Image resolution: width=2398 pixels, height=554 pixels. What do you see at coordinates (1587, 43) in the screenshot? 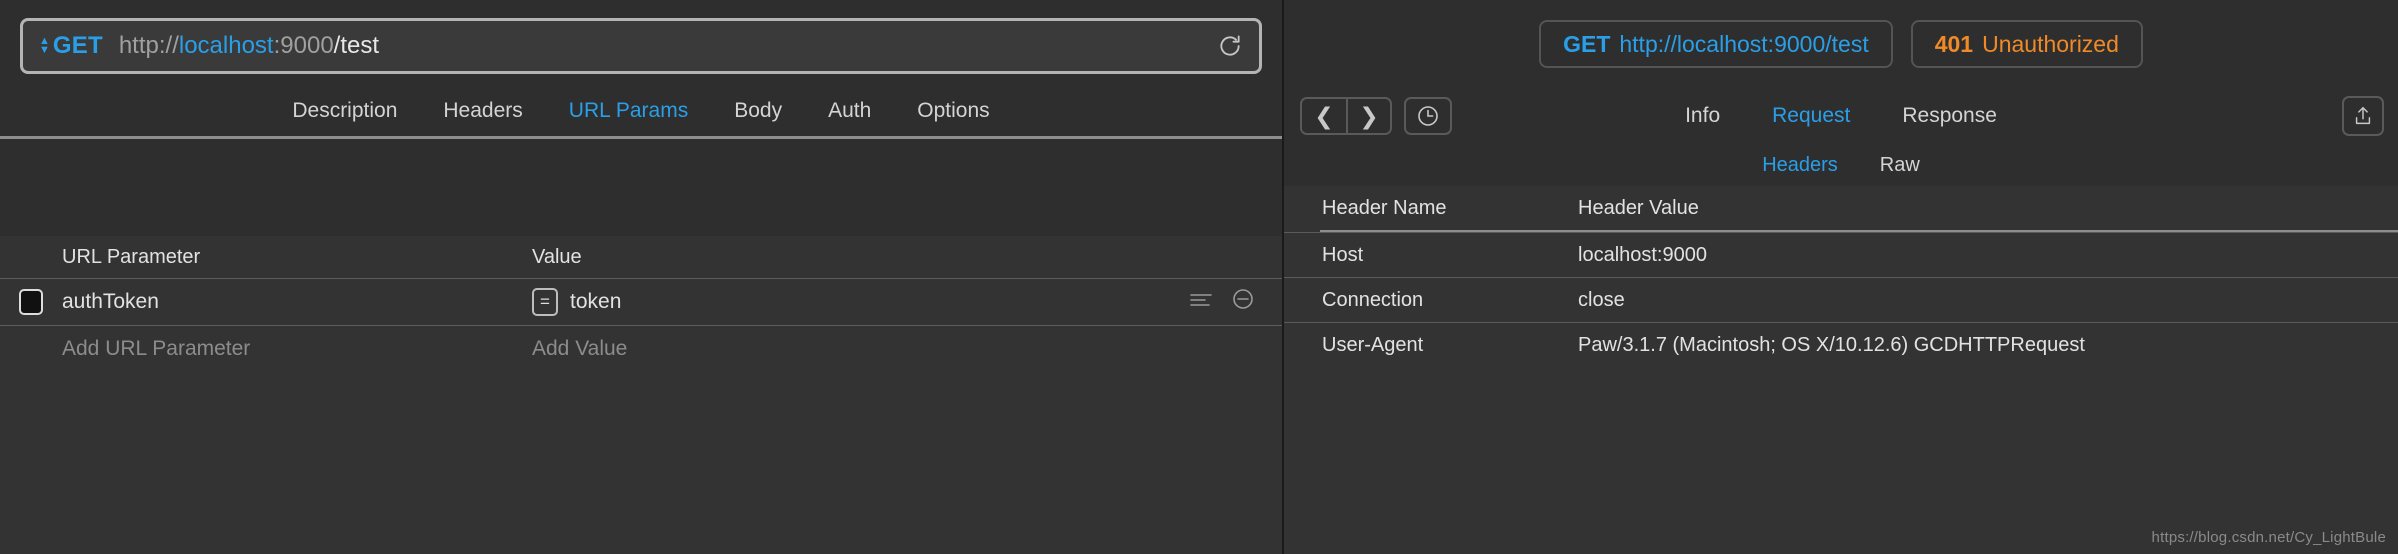
I see `request-pill-method: GET` at bounding box center [1587, 43].